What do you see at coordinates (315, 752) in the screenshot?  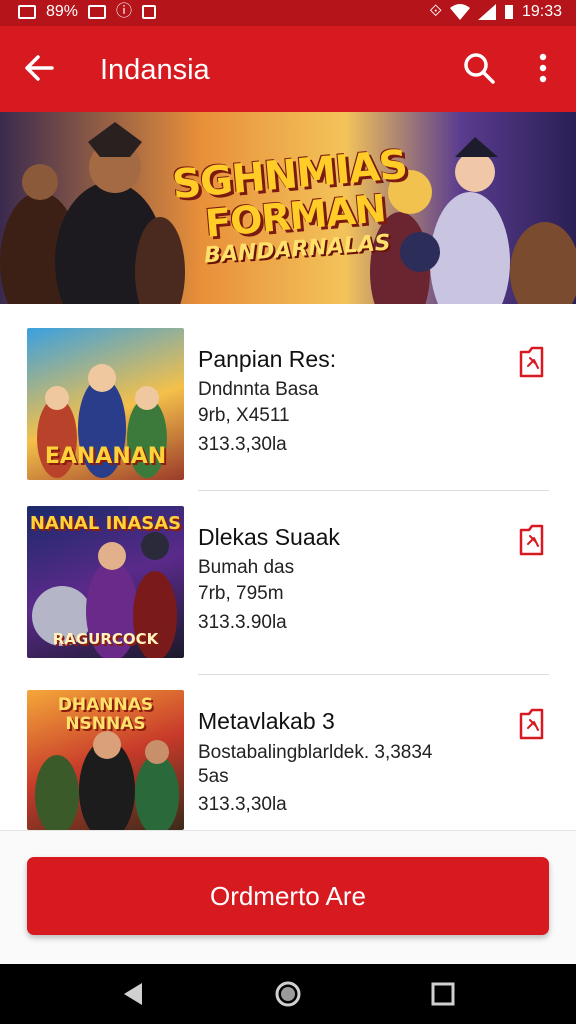 I see `item-line-1: Bostabalingblarldek. 3,3834` at bounding box center [315, 752].